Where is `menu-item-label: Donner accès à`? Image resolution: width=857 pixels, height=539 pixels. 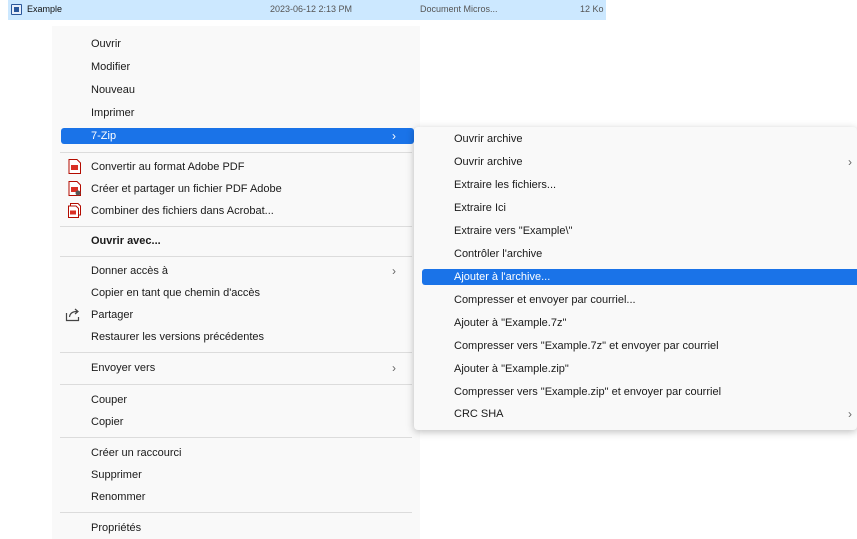 menu-item-label: Donner accès à is located at coordinates (130, 271).